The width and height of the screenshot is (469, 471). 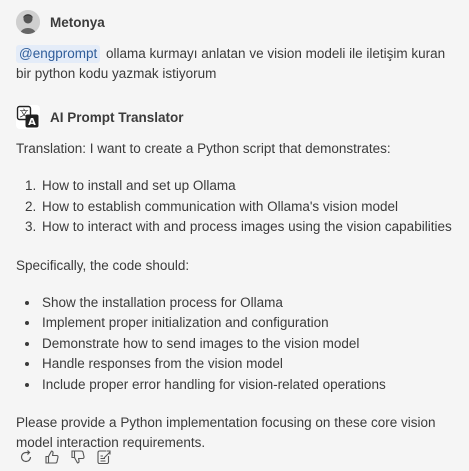 I want to click on bot-author-name: AI Prompt Translator, so click(x=117, y=117).